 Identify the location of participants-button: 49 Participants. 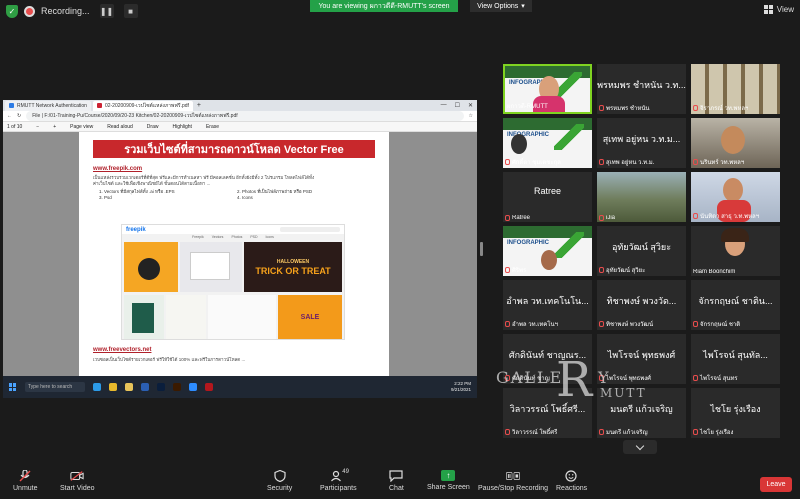
(338, 480).